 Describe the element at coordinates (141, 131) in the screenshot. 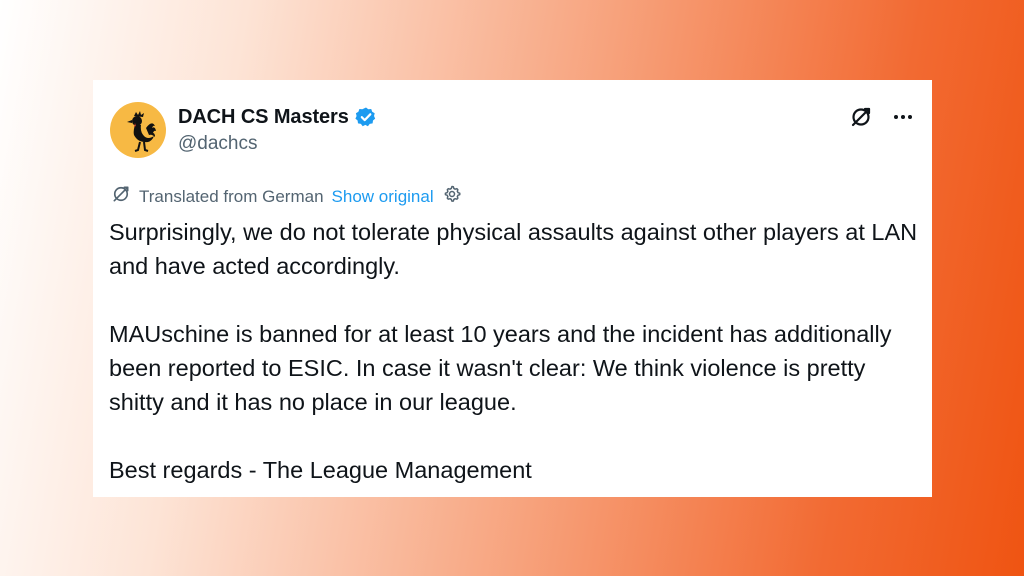

I see `rooster-icon` at that location.